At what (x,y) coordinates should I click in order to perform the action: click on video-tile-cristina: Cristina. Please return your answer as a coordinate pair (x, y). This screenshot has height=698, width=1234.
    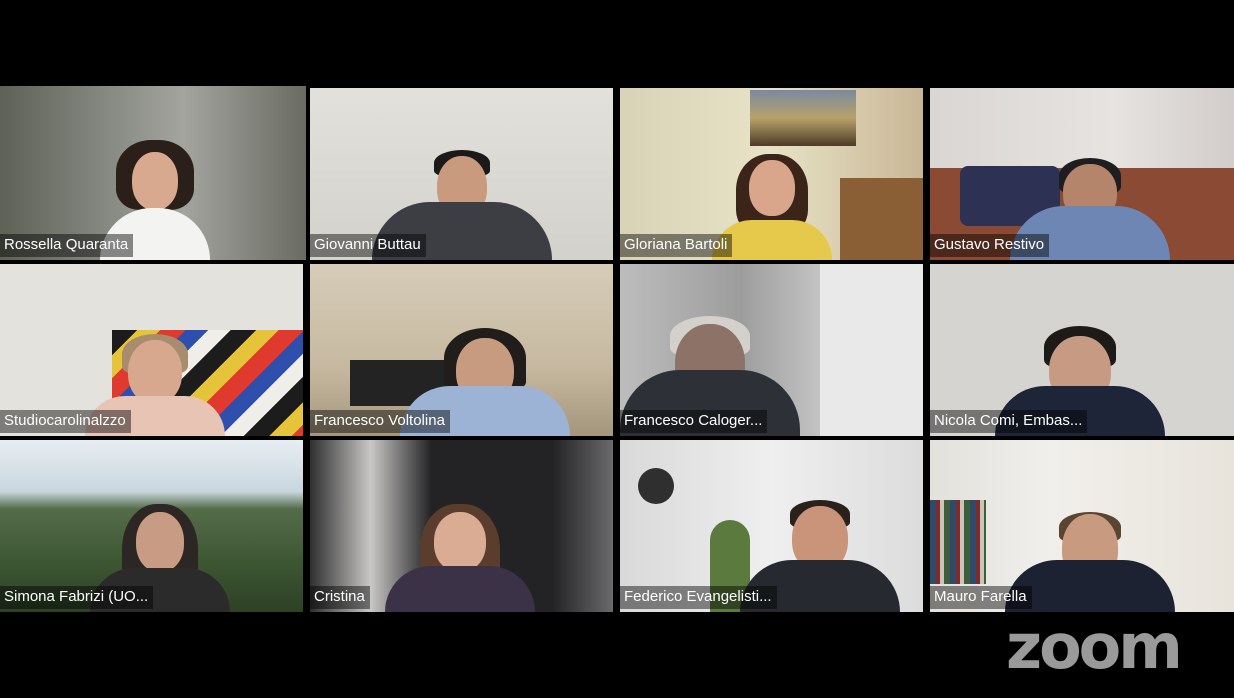
    Looking at the image, I should click on (461, 526).